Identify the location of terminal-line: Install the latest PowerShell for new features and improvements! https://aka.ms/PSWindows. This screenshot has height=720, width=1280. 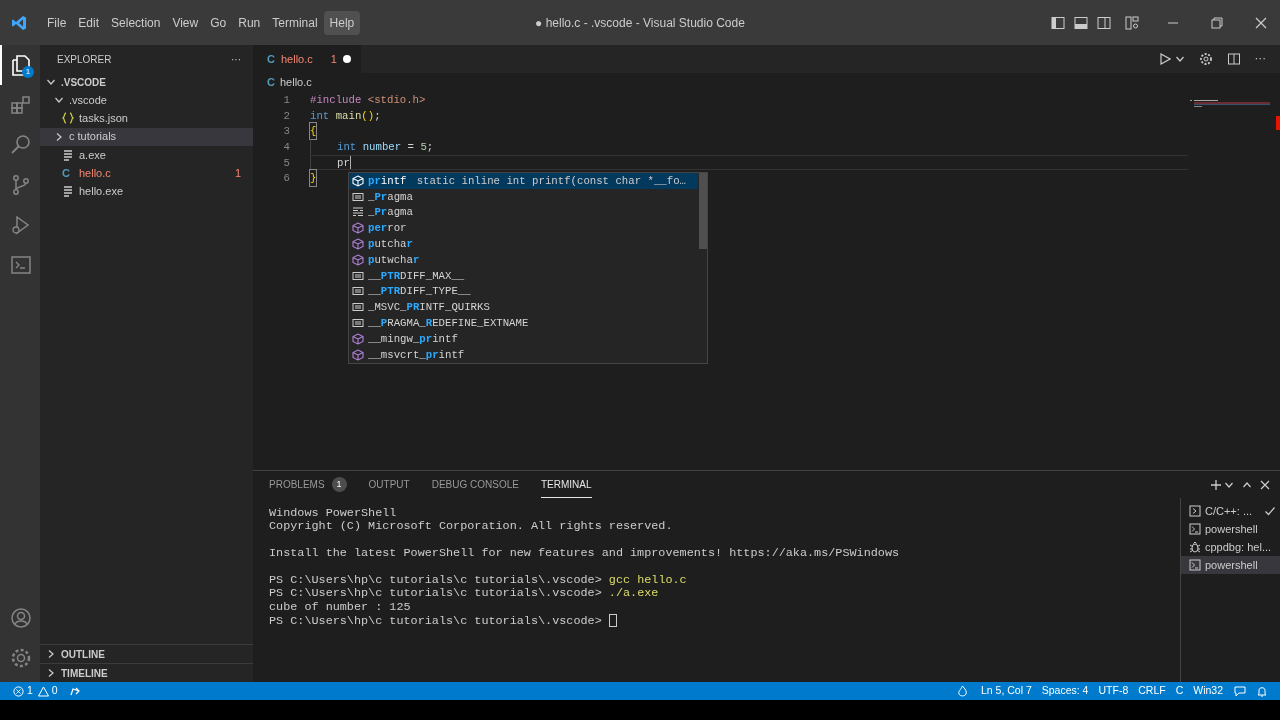
(585, 553).